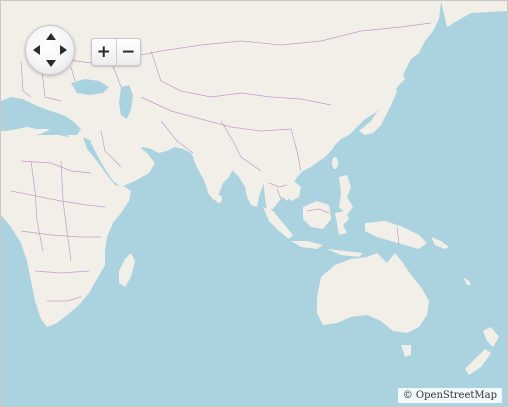 The image size is (508, 407). I want to click on pan-down-icon, so click(51, 63).